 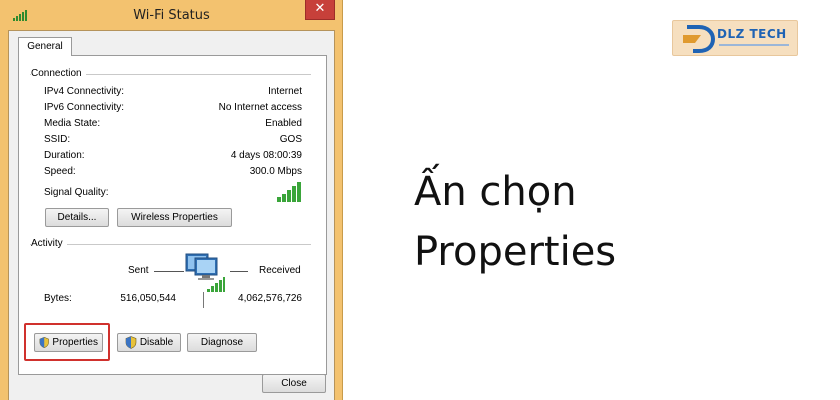 What do you see at coordinates (495, 192) in the screenshot?
I see `caption-line-1: Ấn chọn` at bounding box center [495, 192].